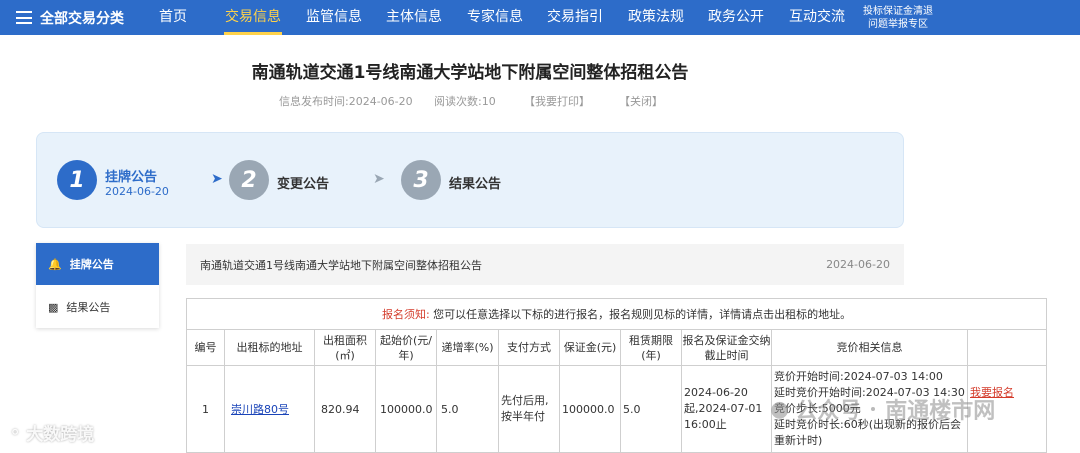 The width and height of the screenshot is (1080, 453). Describe the element at coordinates (88, 307) in the screenshot. I see `sidebar-item-label: 结果公告` at that location.